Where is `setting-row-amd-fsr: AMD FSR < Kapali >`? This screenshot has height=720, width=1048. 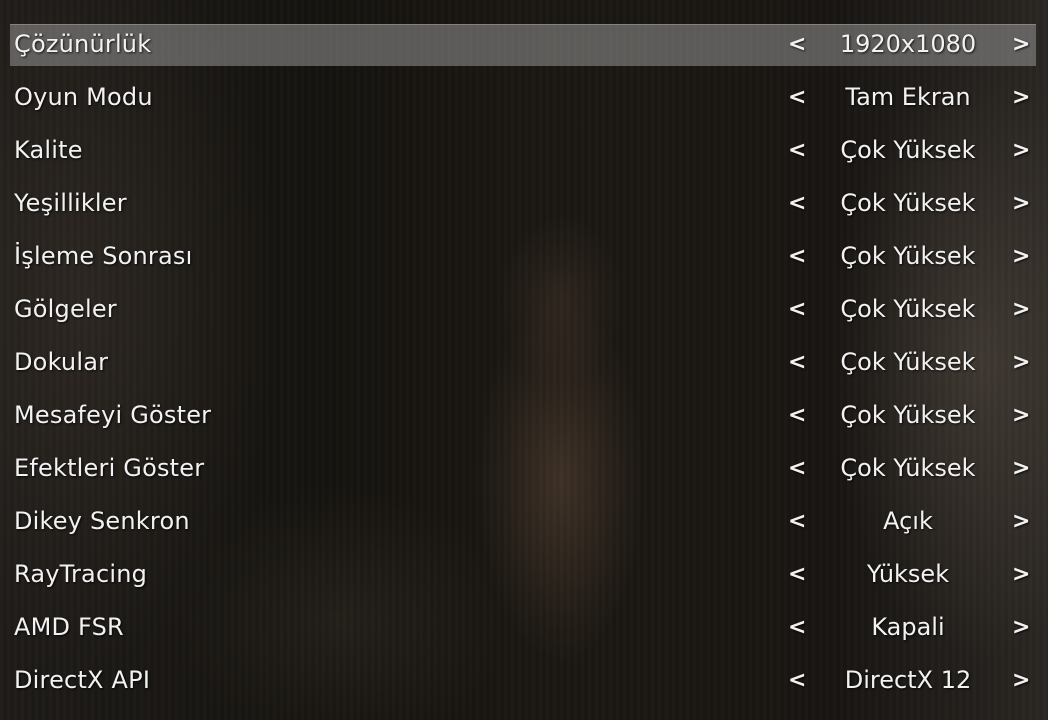
setting-row-amd-fsr: AMD FSR < Kapali > is located at coordinates (524, 627).